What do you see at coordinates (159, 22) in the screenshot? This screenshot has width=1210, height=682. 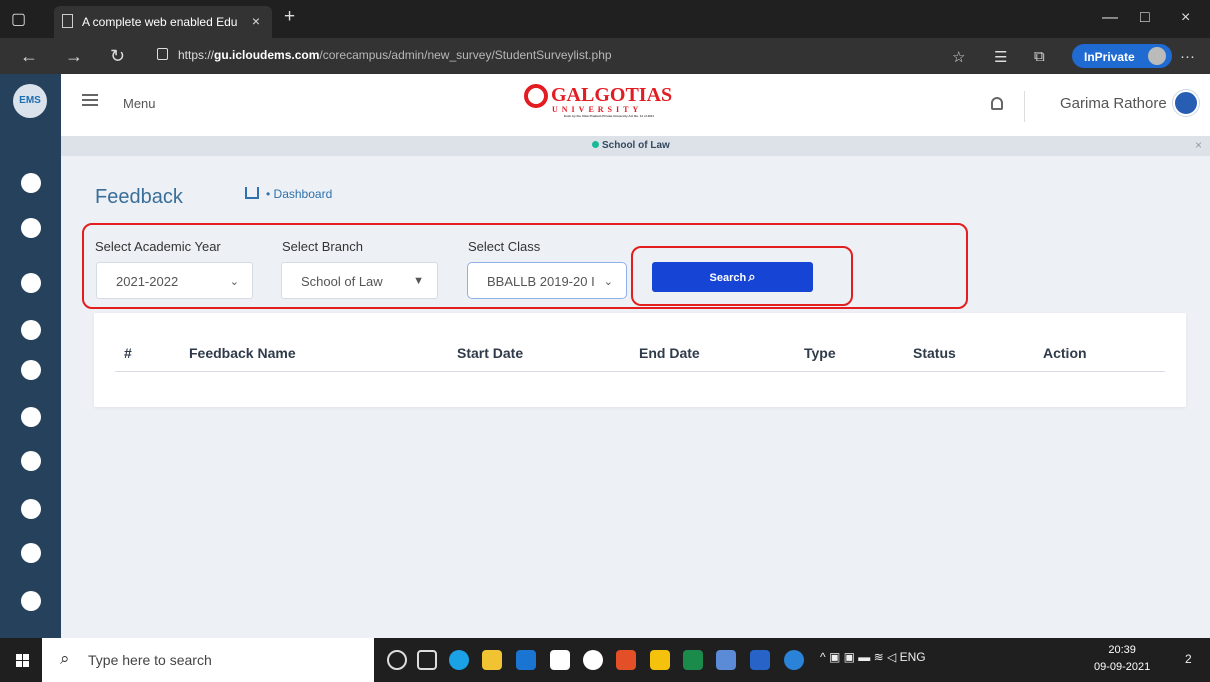 I see `tab-title: A complete web enabled Educati` at bounding box center [159, 22].